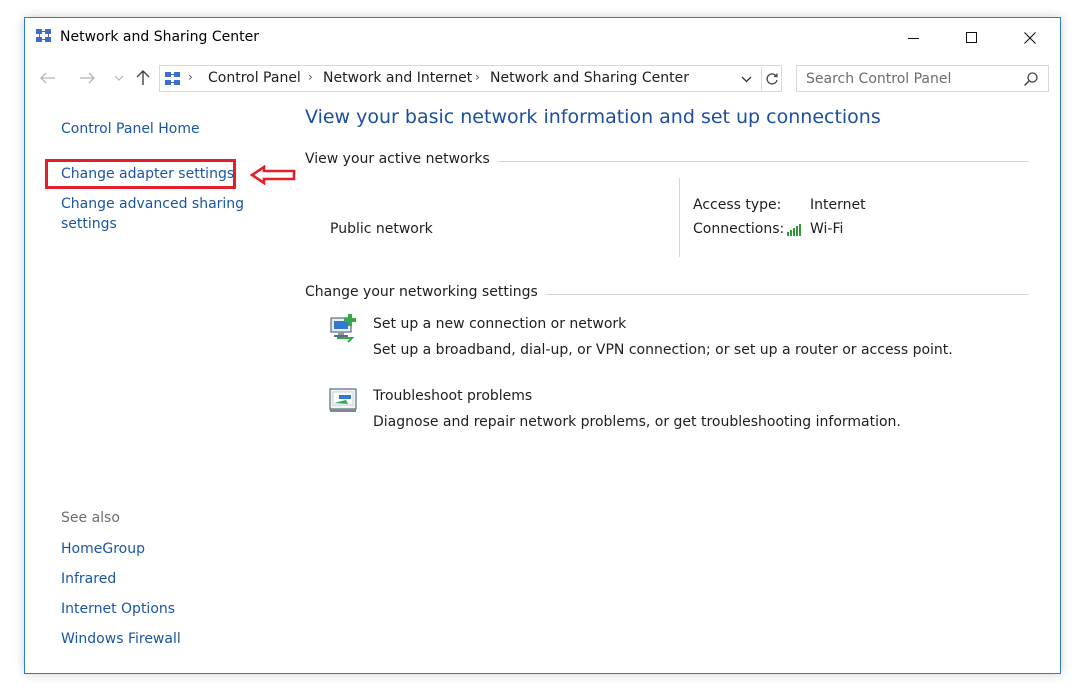 The width and height of the screenshot is (1088, 692). Describe the element at coordinates (254, 78) in the screenshot. I see `breadcrumb-control-panel: Control Panel` at that location.